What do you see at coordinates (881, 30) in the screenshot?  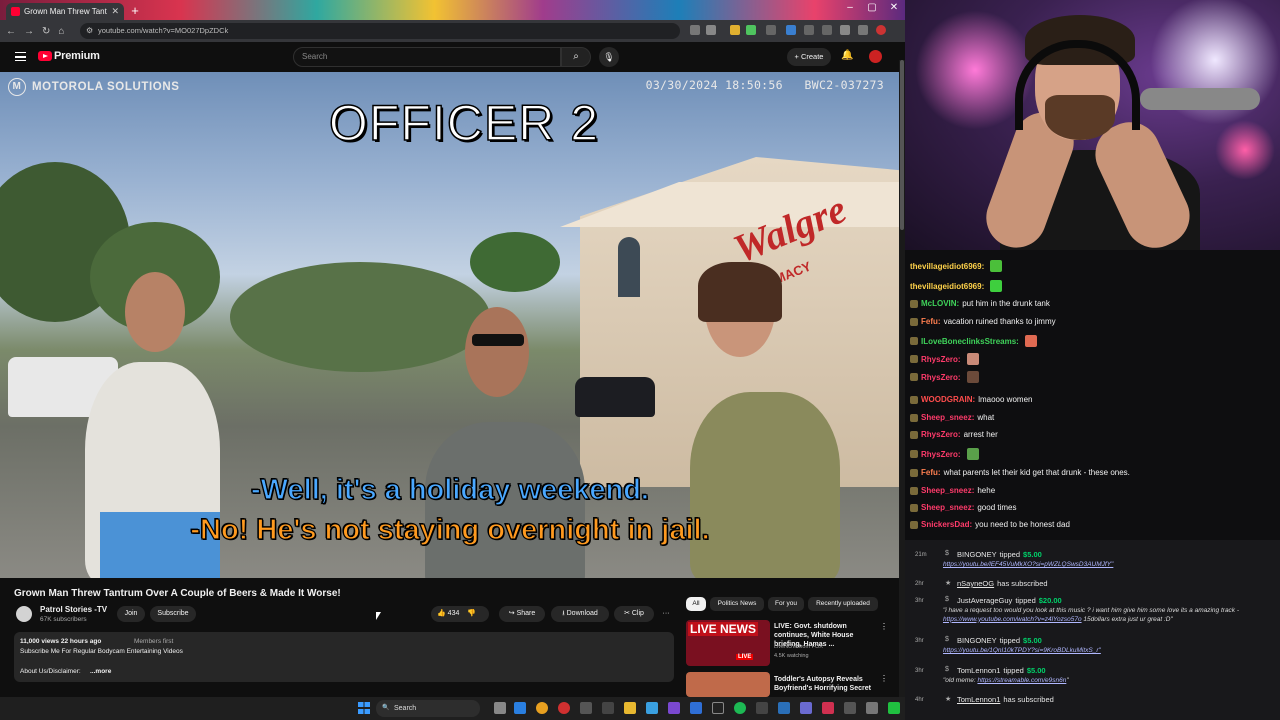 I see `profile-avatar` at bounding box center [881, 30].